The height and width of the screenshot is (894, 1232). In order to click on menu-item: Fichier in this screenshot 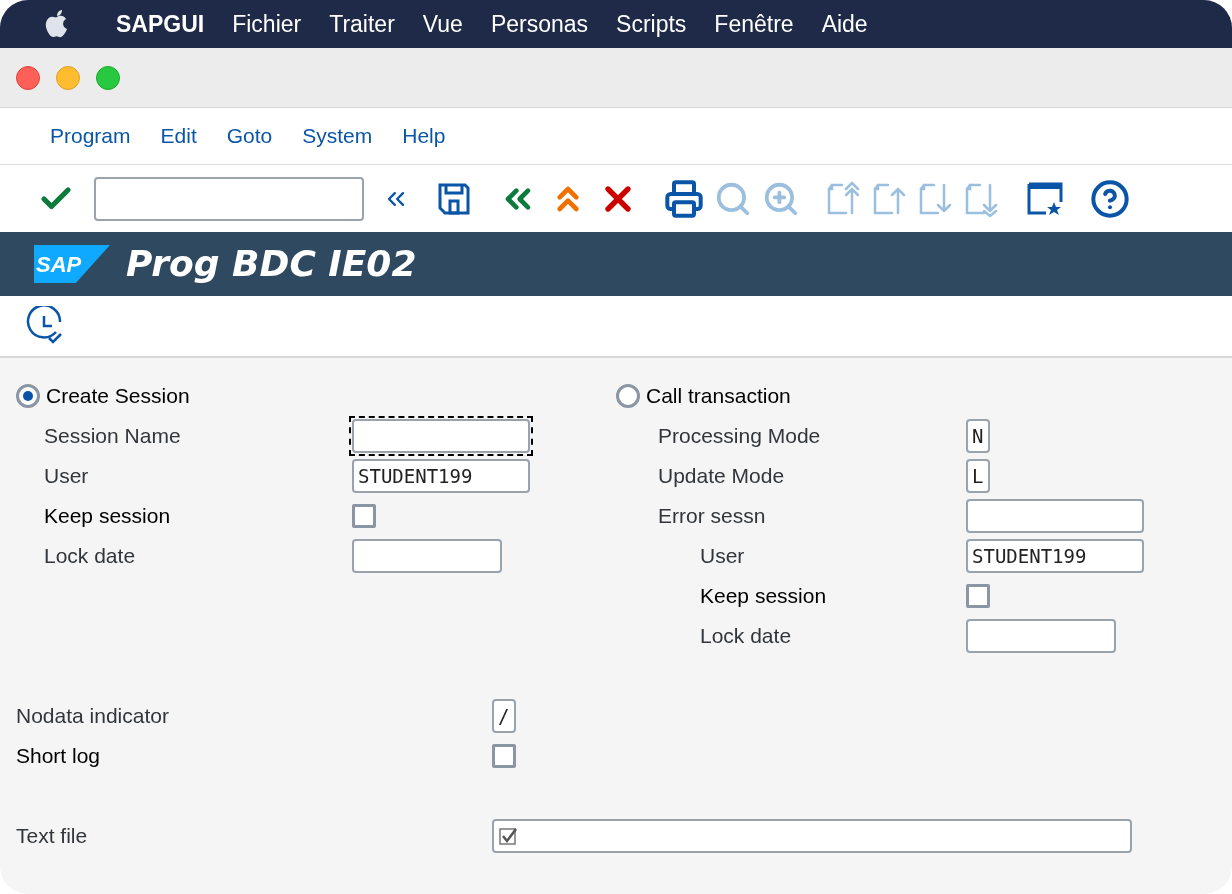, I will do `click(267, 24)`.